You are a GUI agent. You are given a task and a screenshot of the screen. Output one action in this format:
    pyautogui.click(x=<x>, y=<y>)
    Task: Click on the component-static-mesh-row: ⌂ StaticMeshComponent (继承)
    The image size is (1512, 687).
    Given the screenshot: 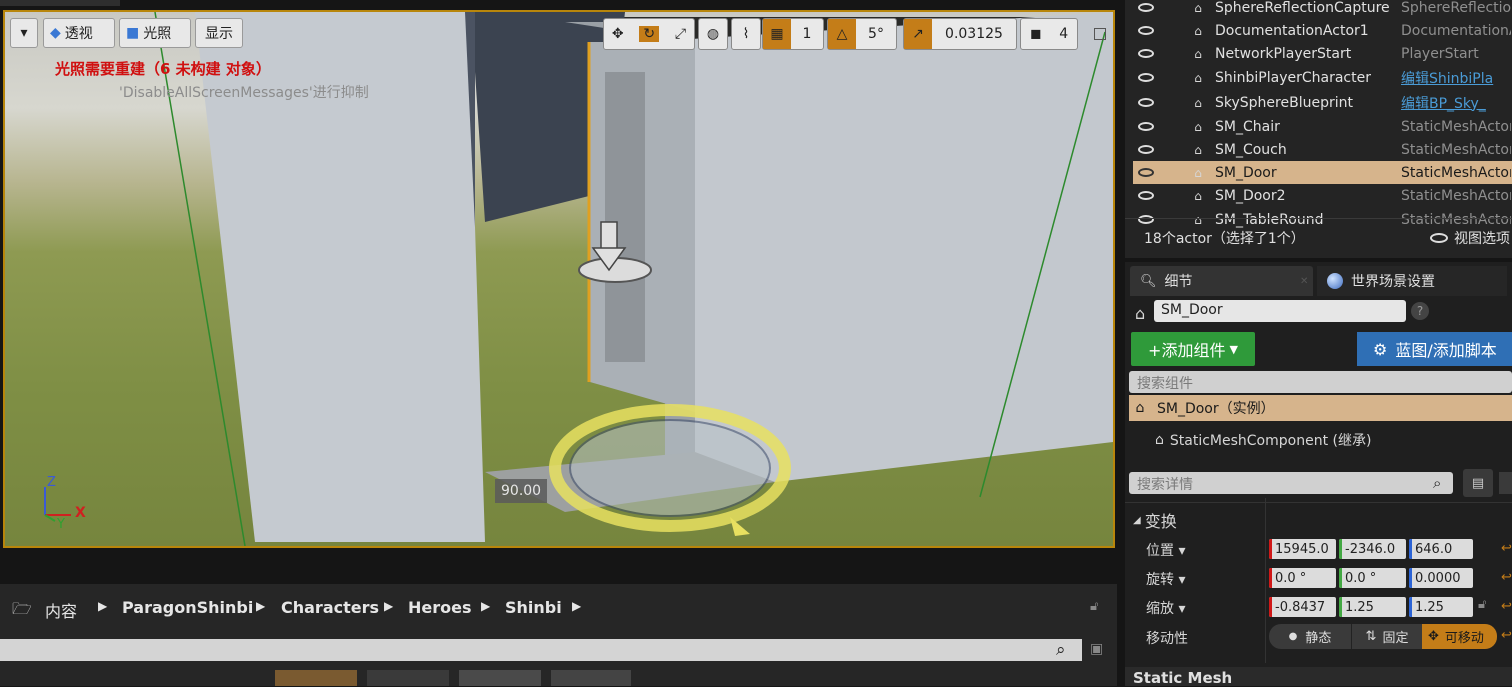 What is the action you would take?
    pyautogui.click(x=1263, y=440)
    